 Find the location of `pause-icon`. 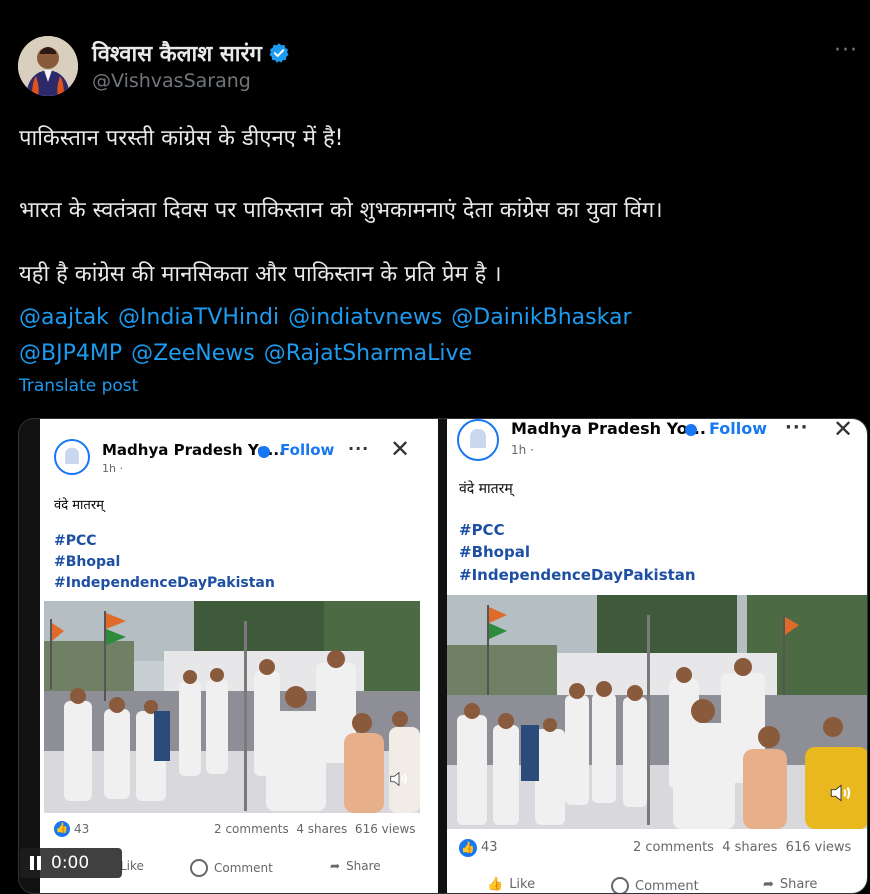

pause-icon is located at coordinates (35, 863).